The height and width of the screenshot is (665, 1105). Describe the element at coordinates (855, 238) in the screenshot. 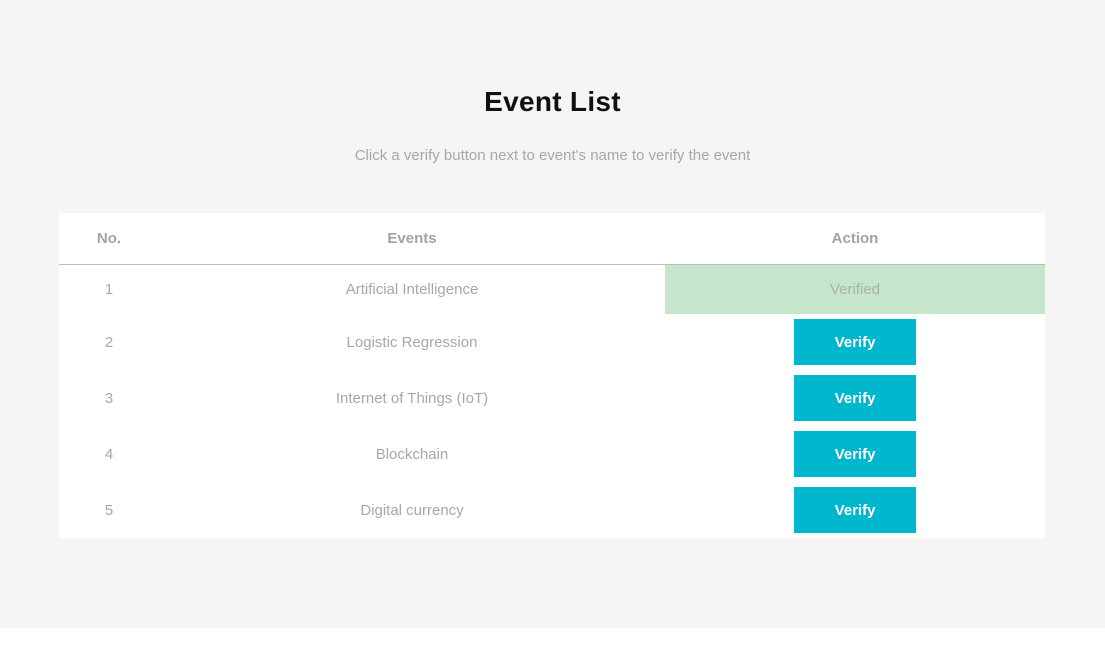

I see `header-action: Action` at that location.